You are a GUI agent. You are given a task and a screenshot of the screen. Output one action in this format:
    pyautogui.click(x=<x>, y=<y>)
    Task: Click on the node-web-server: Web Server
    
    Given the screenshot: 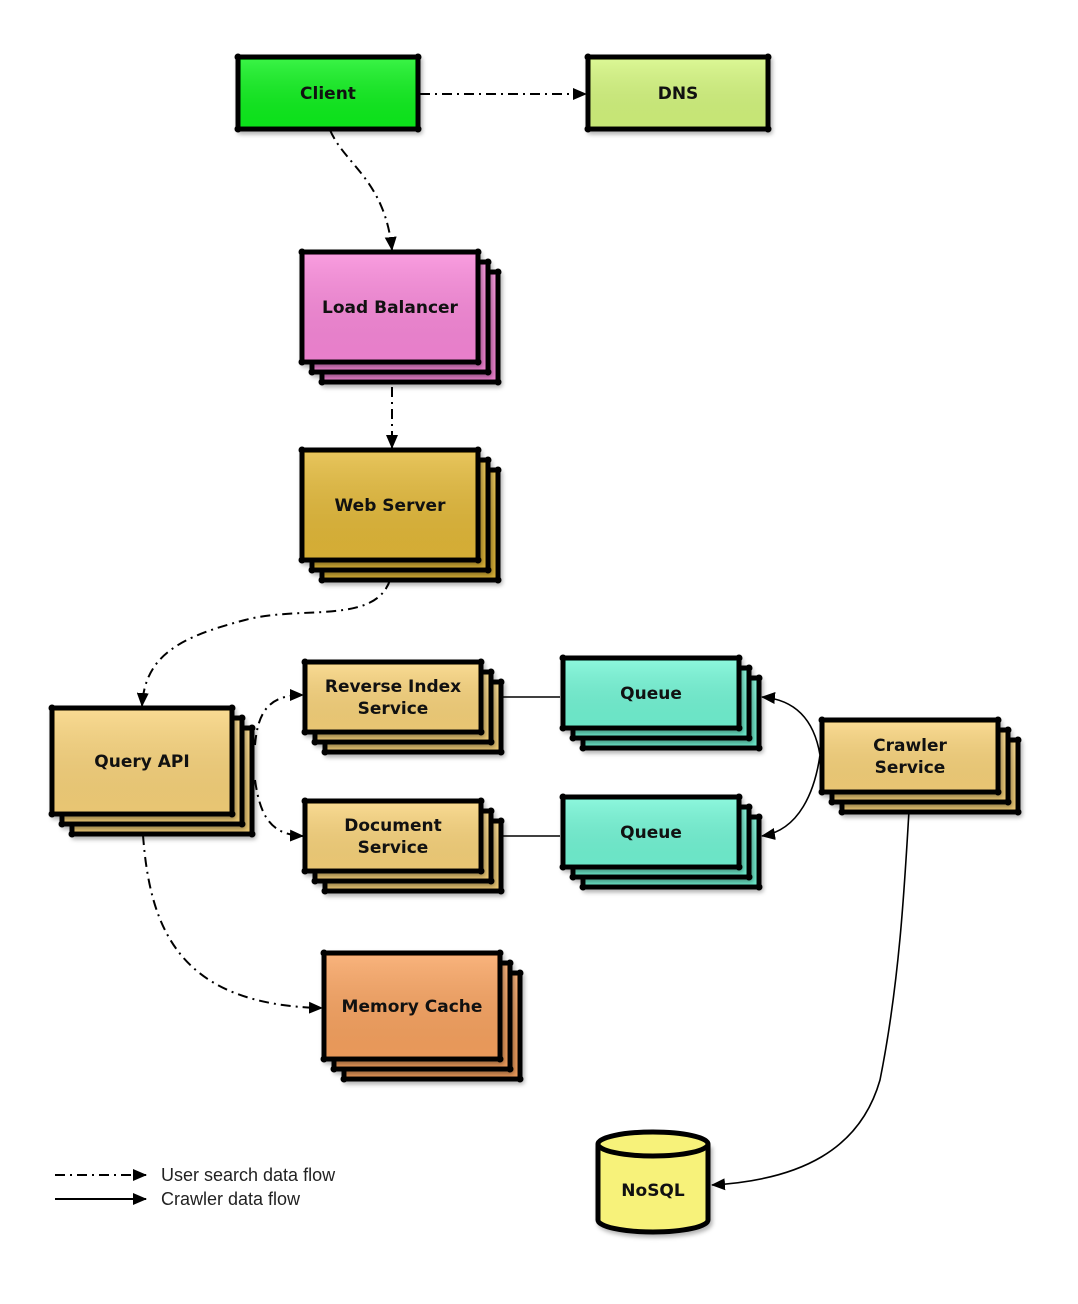 What is the action you would take?
    pyautogui.click(x=400, y=515)
    